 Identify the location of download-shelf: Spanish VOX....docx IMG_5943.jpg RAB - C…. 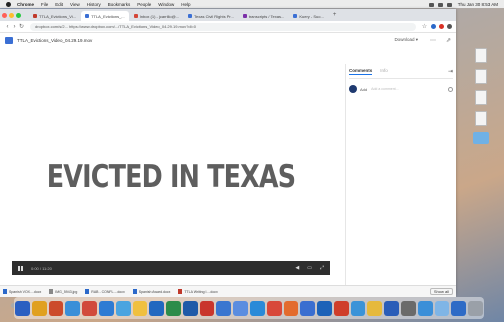
(228, 291).